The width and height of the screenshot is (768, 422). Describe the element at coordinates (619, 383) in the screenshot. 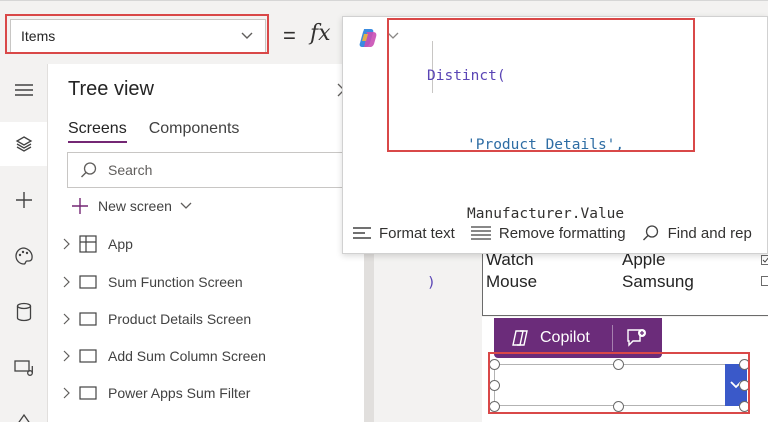

I see `dropdown-highlight` at that location.